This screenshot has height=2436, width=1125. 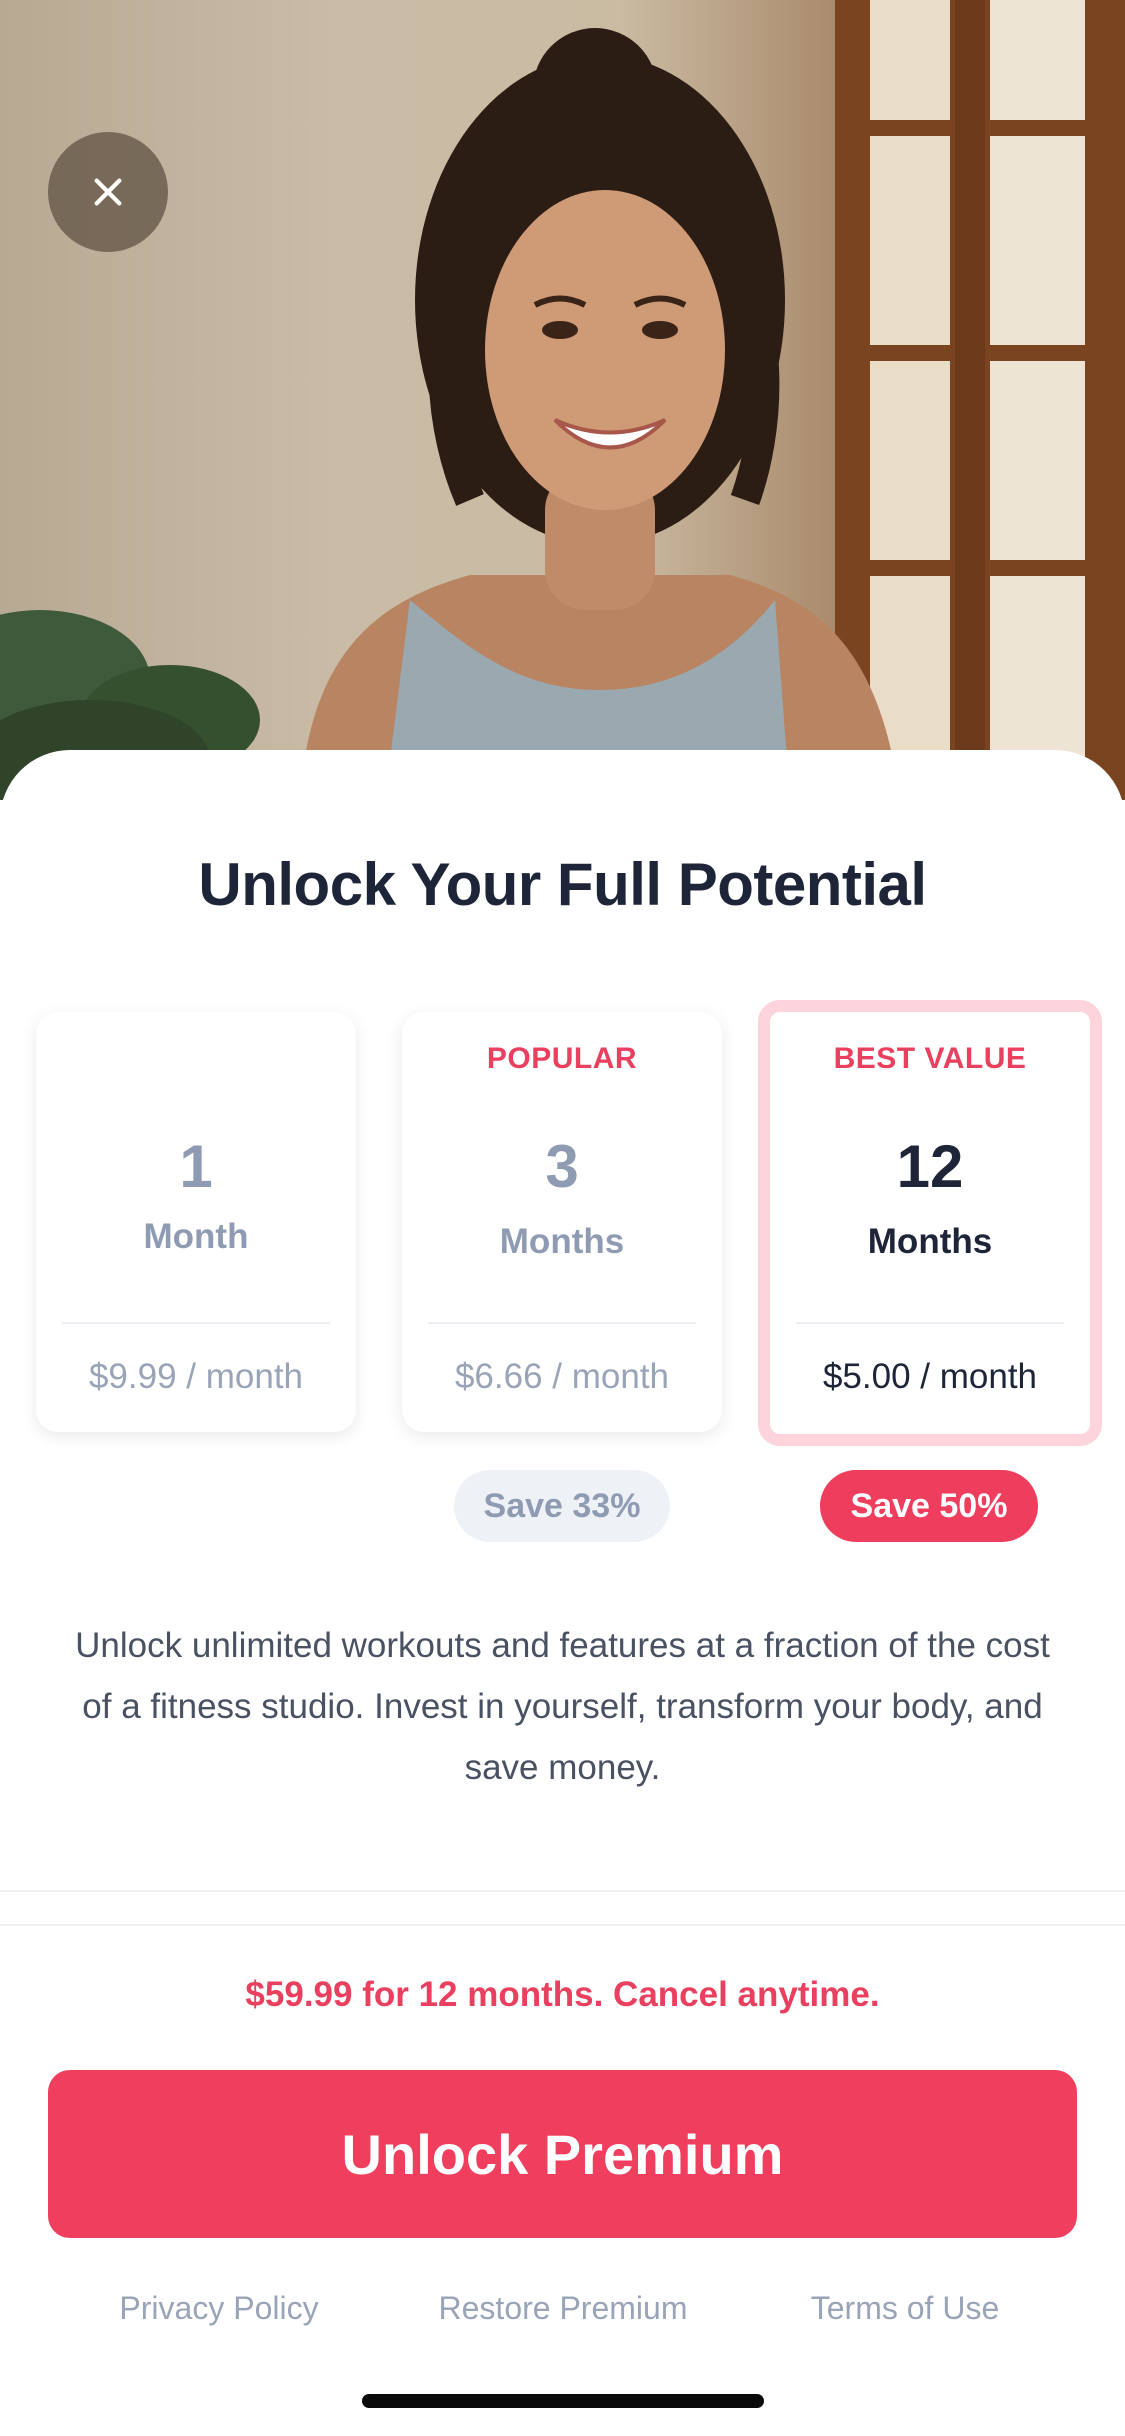 What do you see at coordinates (562, 1058) in the screenshot?
I see `plan-tag-popular: POPULAR` at bounding box center [562, 1058].